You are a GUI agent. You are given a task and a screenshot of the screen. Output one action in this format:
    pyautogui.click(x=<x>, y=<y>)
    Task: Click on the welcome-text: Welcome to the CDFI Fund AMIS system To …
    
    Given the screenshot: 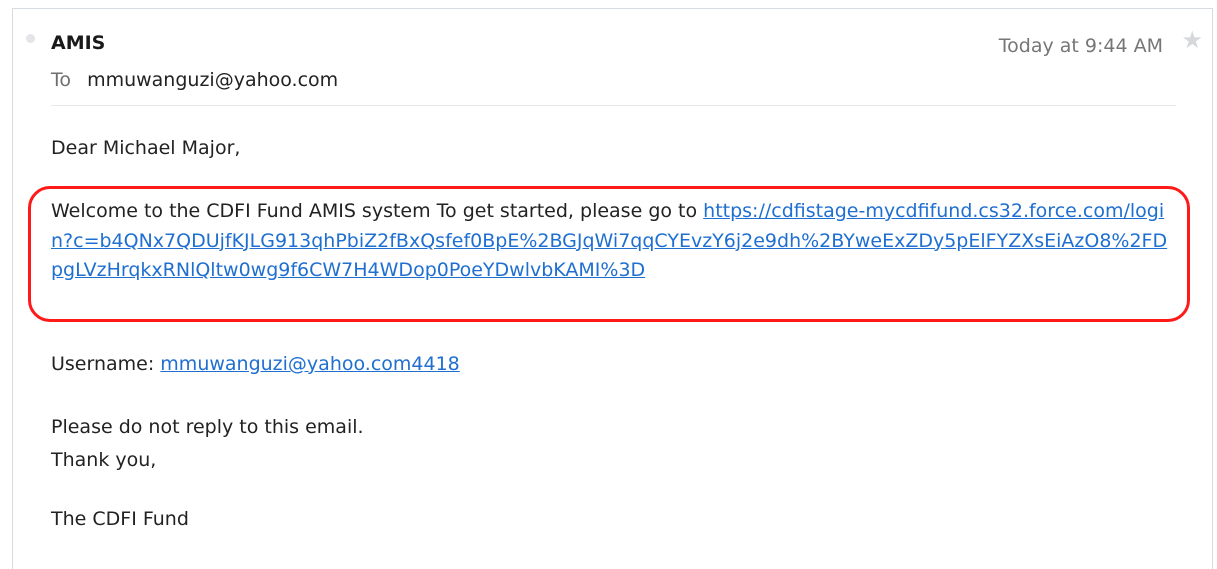 What is the action you would take?
    pyautogui.click(x=377, y=211)
    